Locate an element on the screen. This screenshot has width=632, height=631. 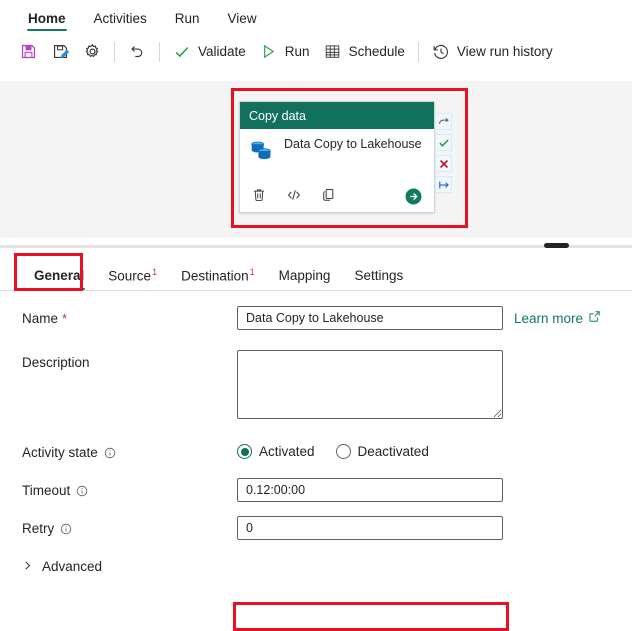
schedule-button: Schedule is located at coordinates (364, 52).